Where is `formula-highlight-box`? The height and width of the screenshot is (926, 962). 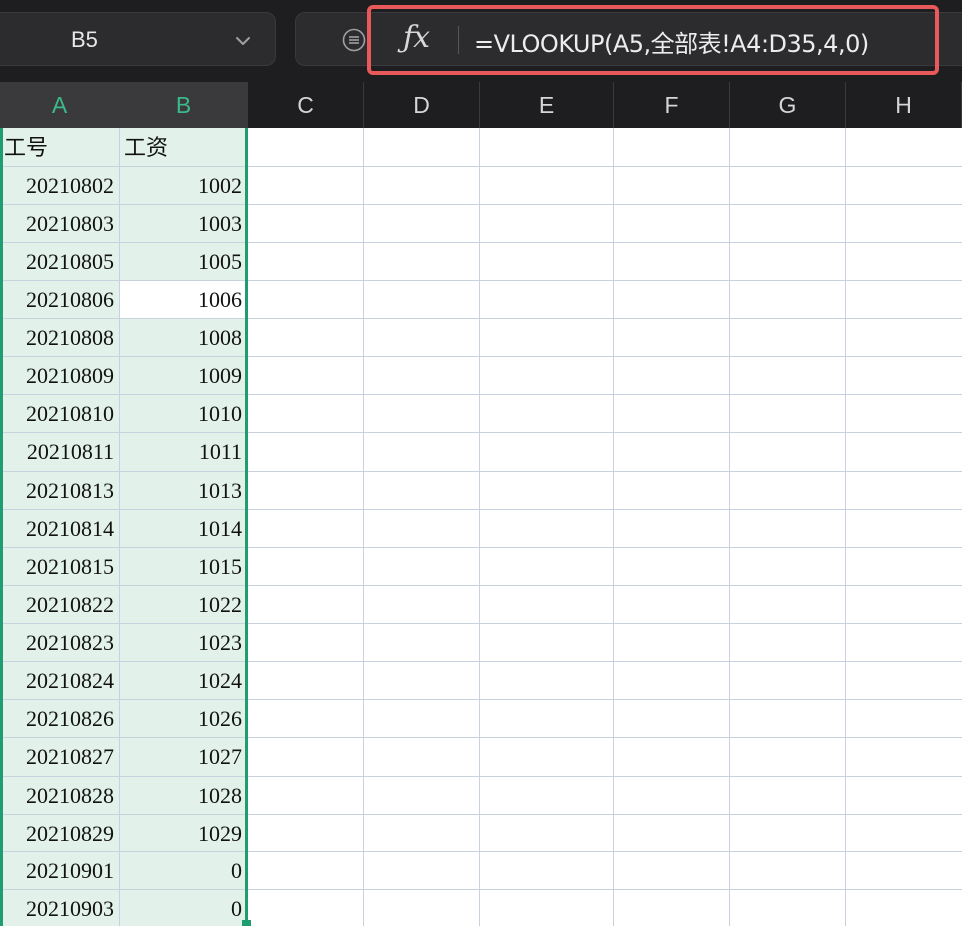
formula-highlight-box is located at coordinates (653, 40).